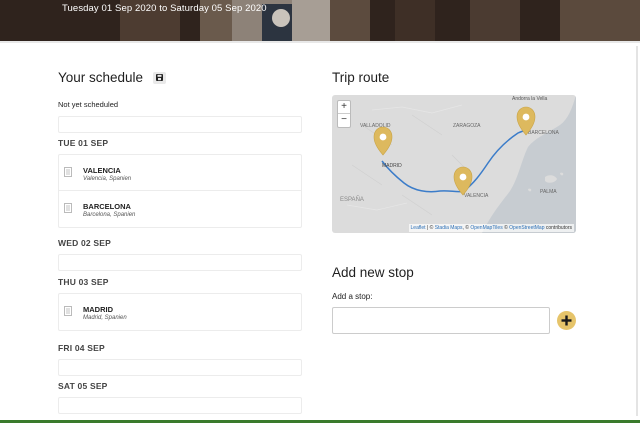  I want to click on save-icon, so click(160, 77).